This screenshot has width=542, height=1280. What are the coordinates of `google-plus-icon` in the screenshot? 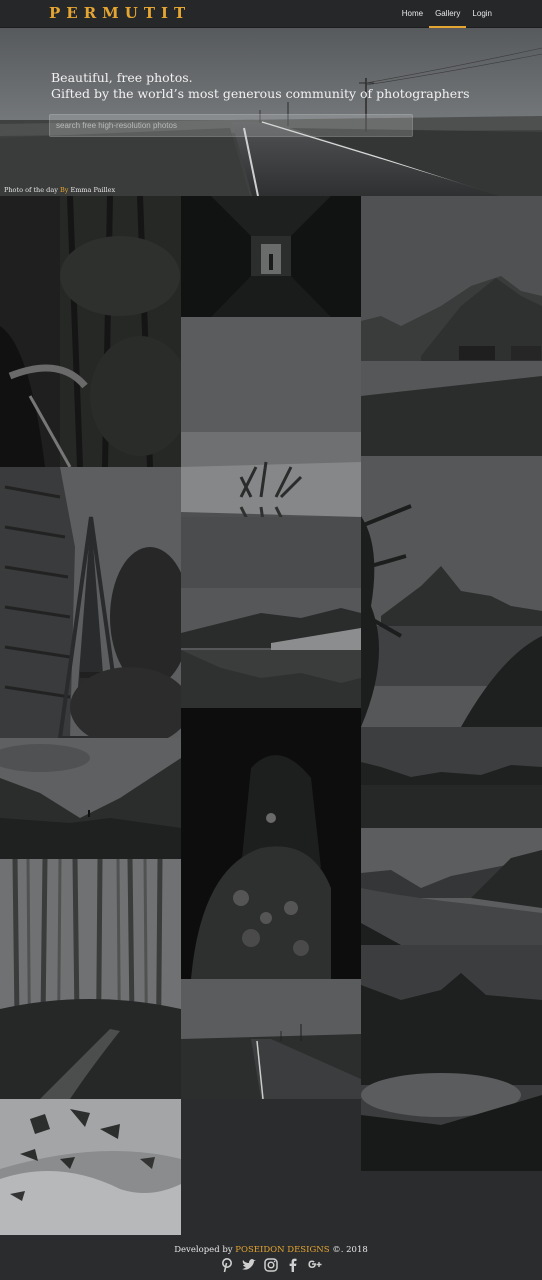 It's located at (315, 1265).